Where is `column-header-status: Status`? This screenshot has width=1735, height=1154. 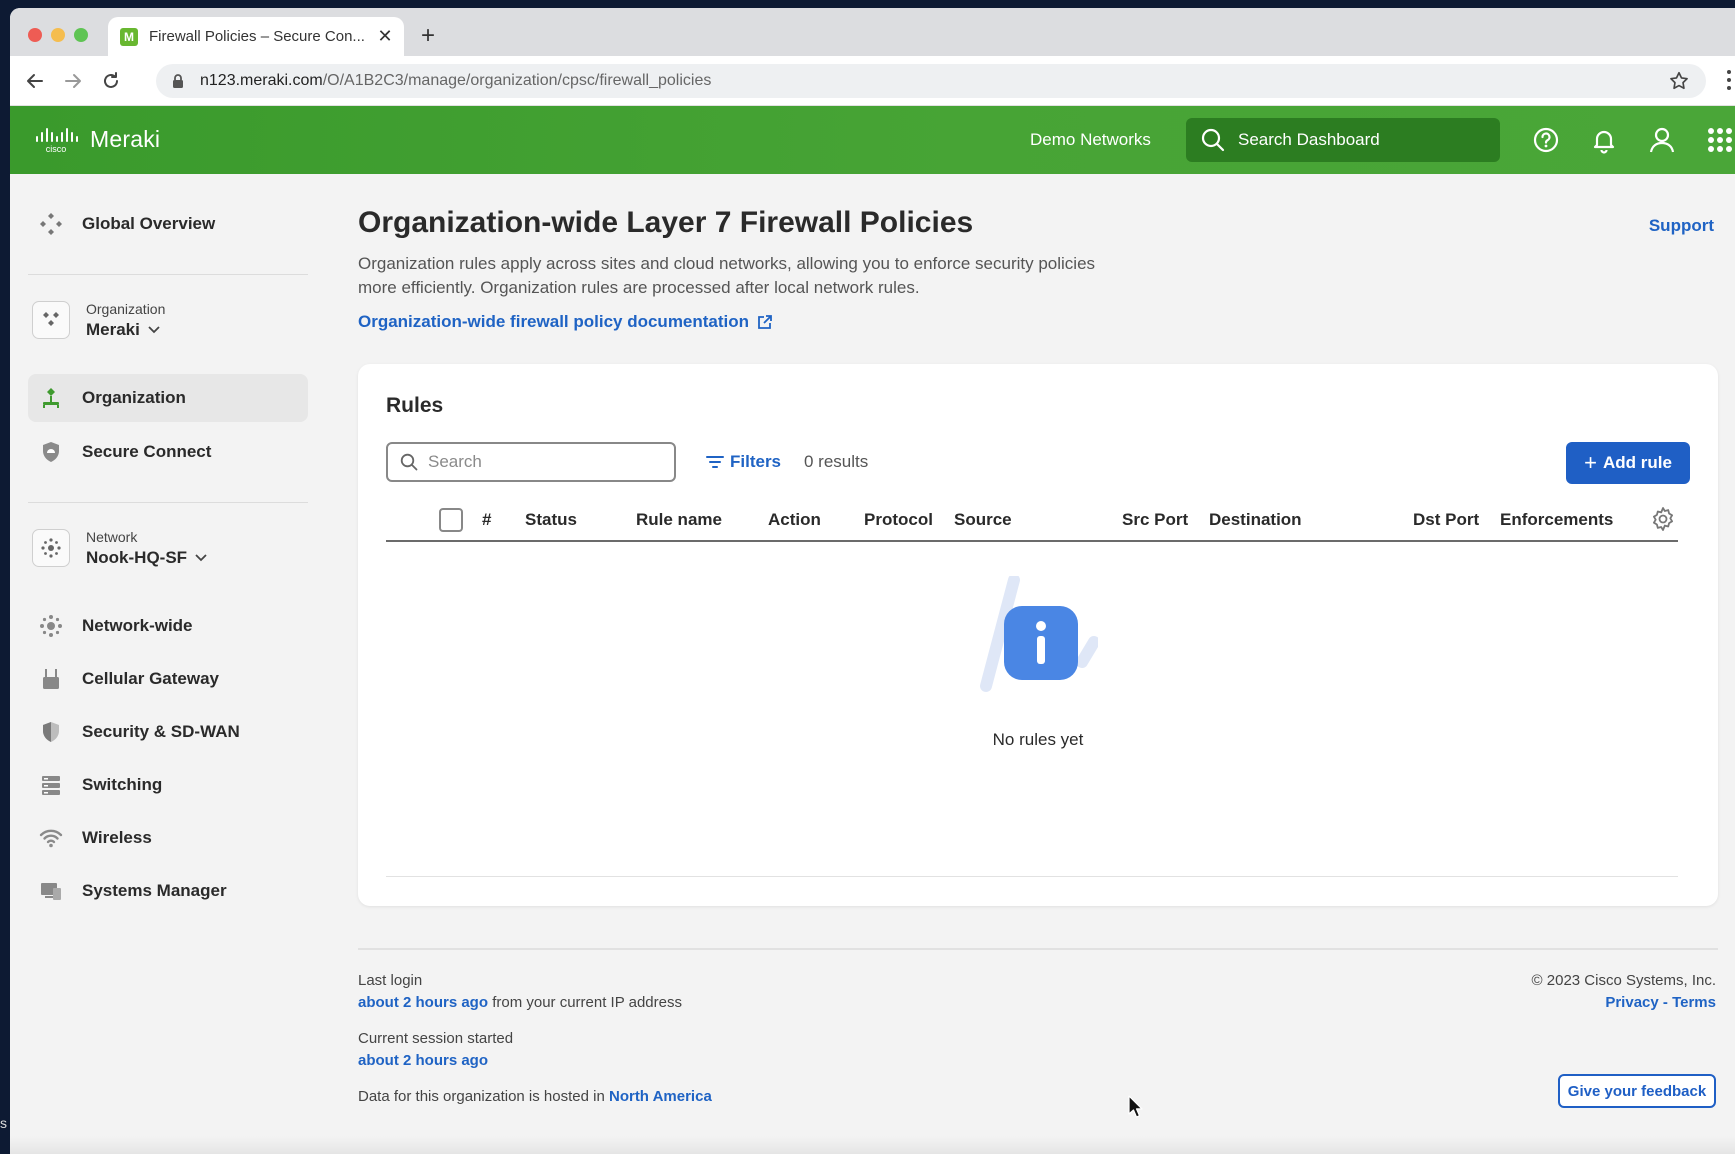 column-header-status: Status is located at coordinates (551, 520).